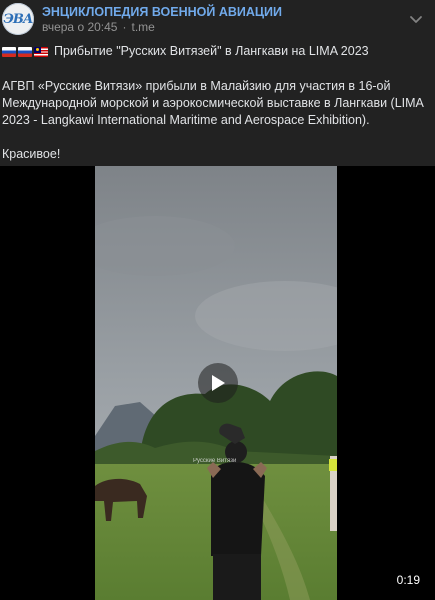  What do you see at coordinates (416, 19) in the screenshot?
I see `chevron-down-icon` at bounding box center [416, 19].